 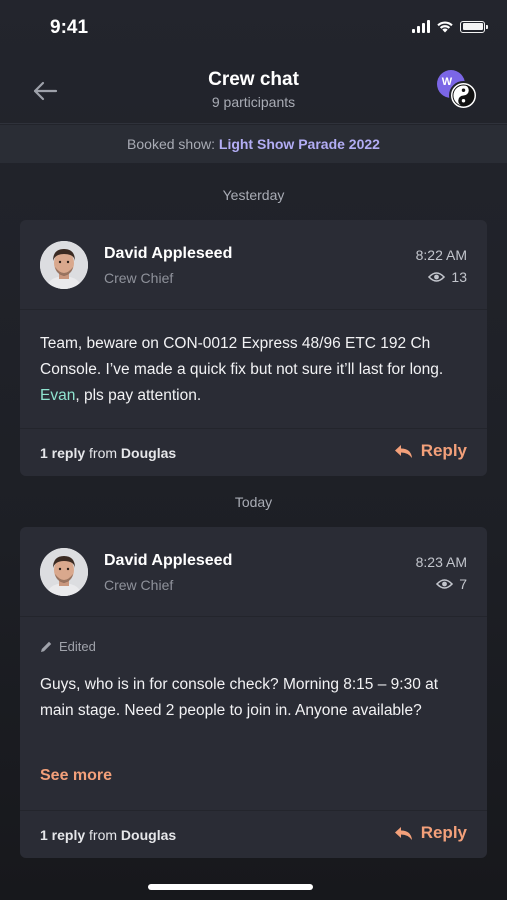 What do you see at coordinates (253, 502) in the screenshot?
I see `day-separator-today: Today` at bounding box center [253, 502].